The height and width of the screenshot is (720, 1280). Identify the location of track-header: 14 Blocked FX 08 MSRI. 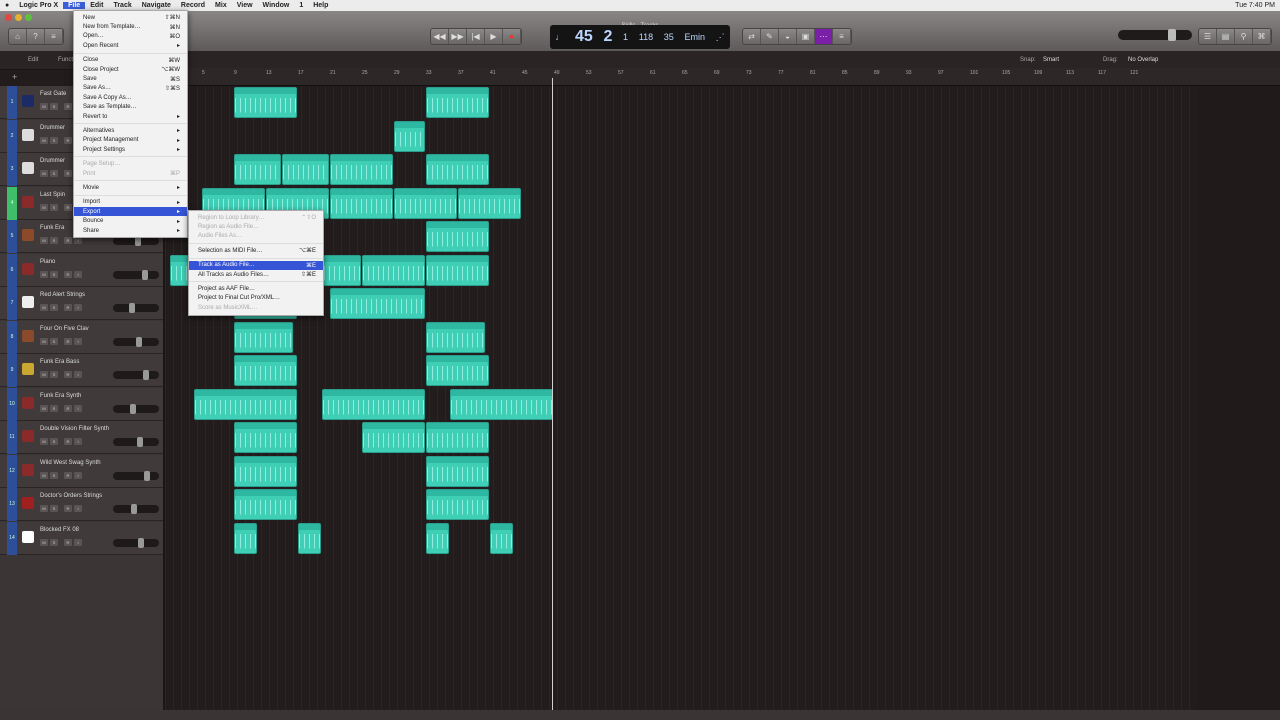
(81, 538).